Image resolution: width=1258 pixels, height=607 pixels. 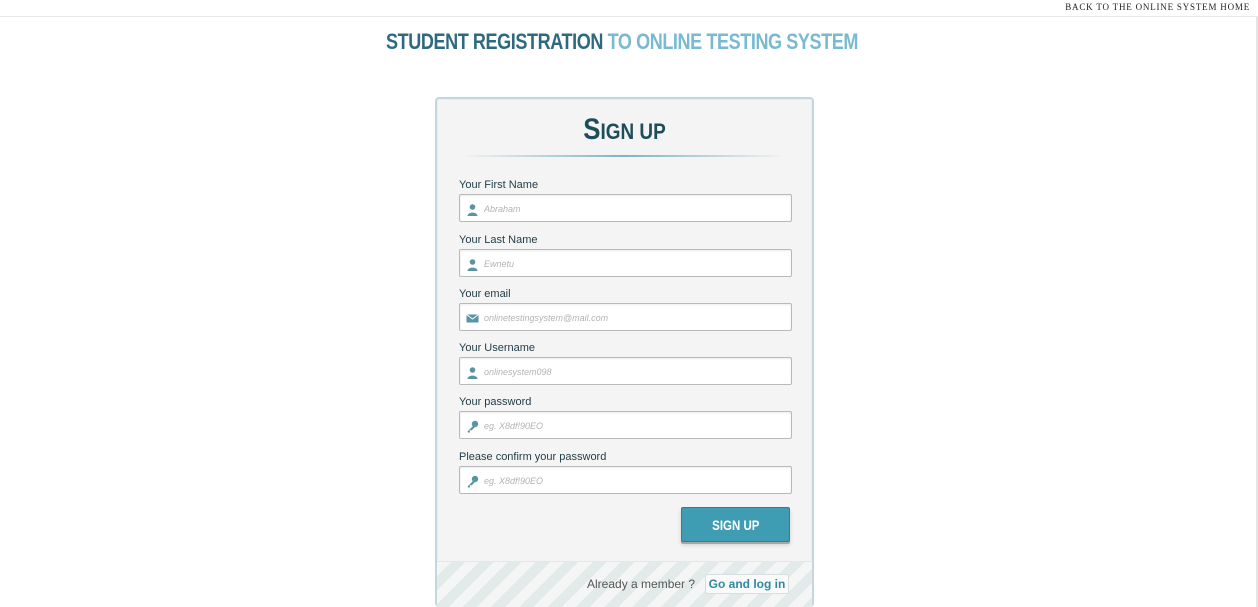 What do you see at coordinates (733, 41) in the screenshot?
I see `page-title-secondary: TO ONLINE TESTING SYSTEM` at bounding box center [733, 41].